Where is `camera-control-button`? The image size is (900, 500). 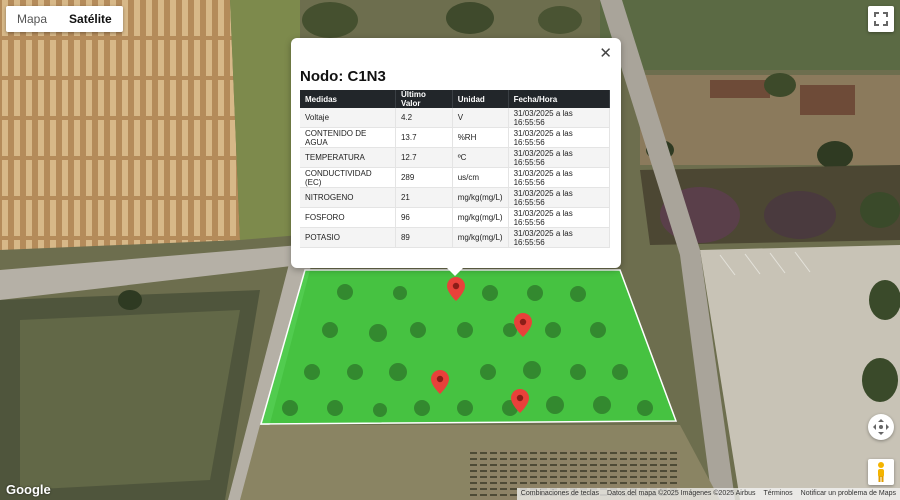 camera-control-button is located at coordinates (881, 427).